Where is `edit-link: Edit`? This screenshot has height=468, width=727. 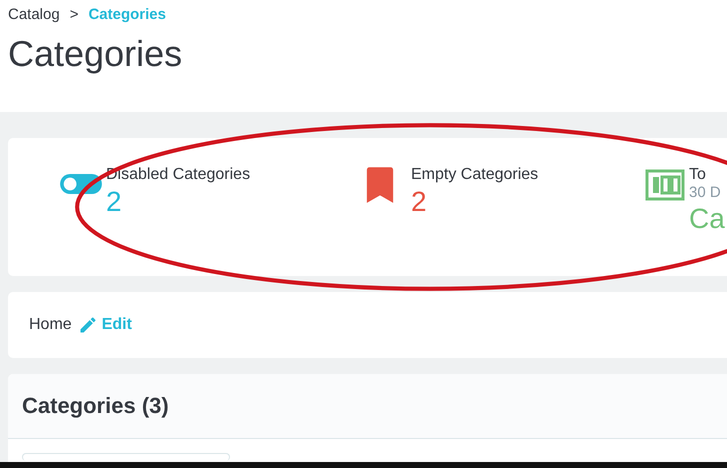
edit-link: Edit is located at coordinates (117, 325).